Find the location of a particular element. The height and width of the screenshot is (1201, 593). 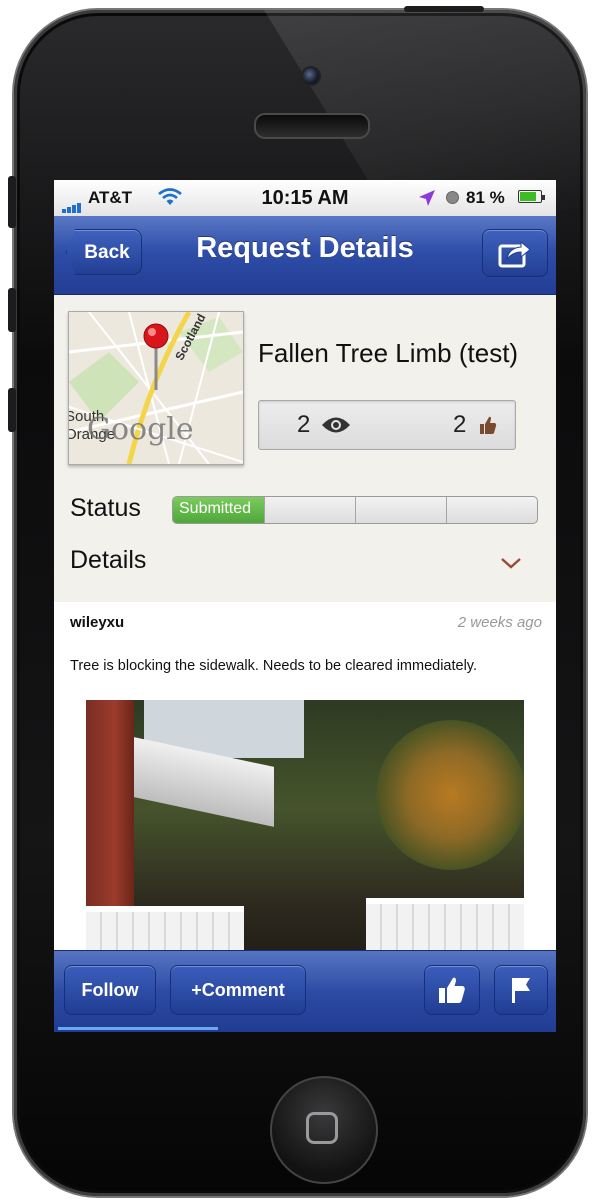

home-button is located at coordinates (324, 1130).